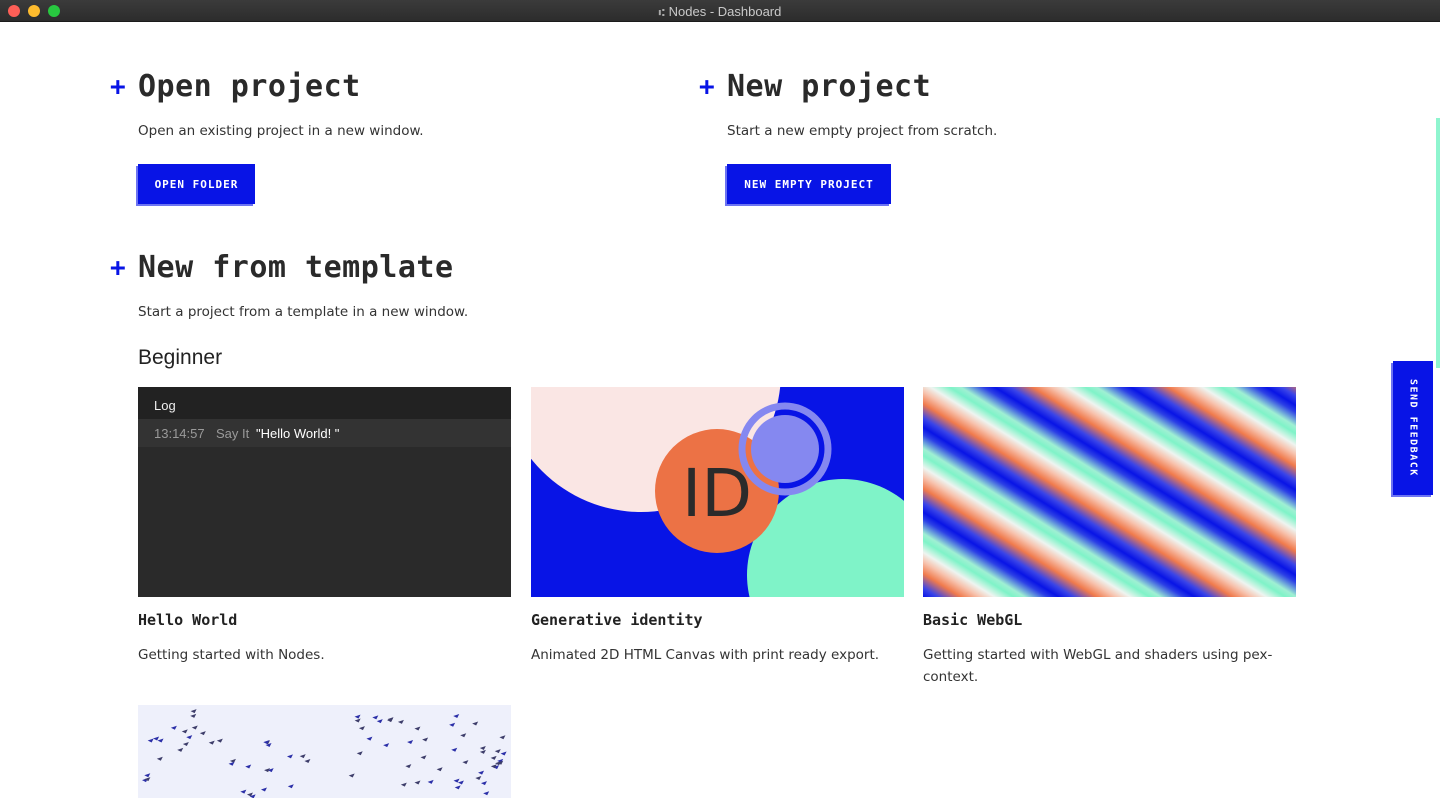  What do you see at coordinates (617, 620) in the screenshot?
I see `card-title: Generative identity` at bounding box center [617, 620].